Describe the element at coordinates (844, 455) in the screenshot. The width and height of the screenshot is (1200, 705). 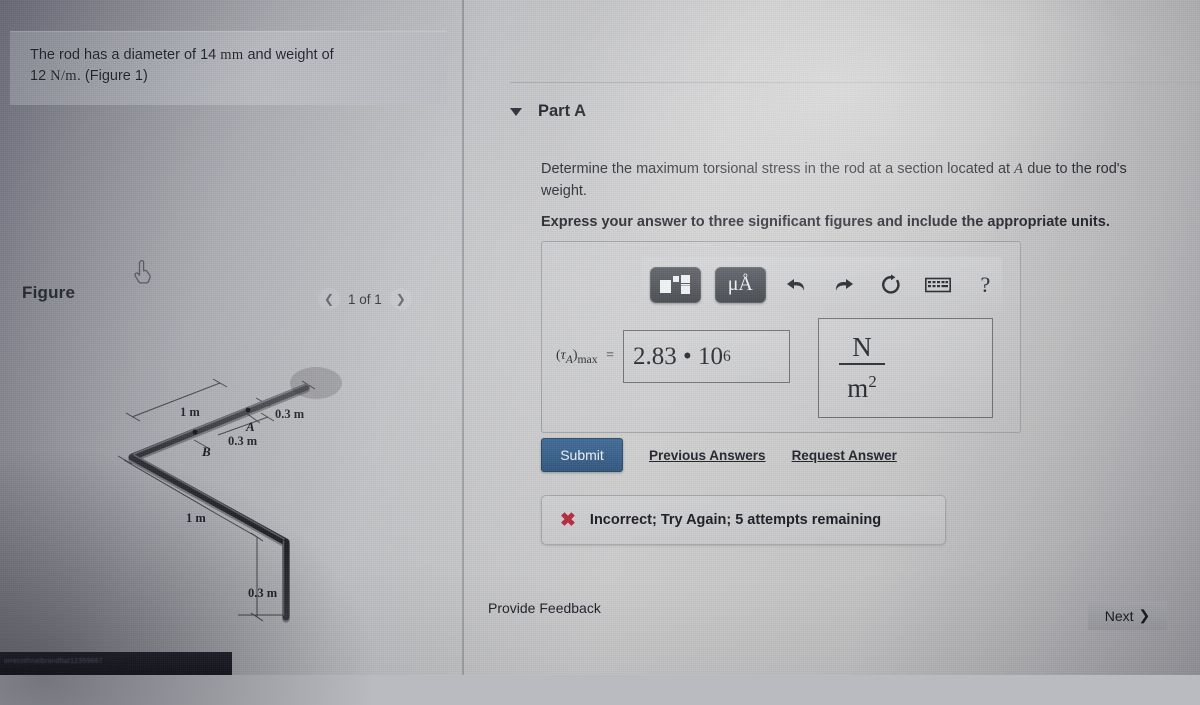
I see `request-answer-link: Request Answer` at that location.